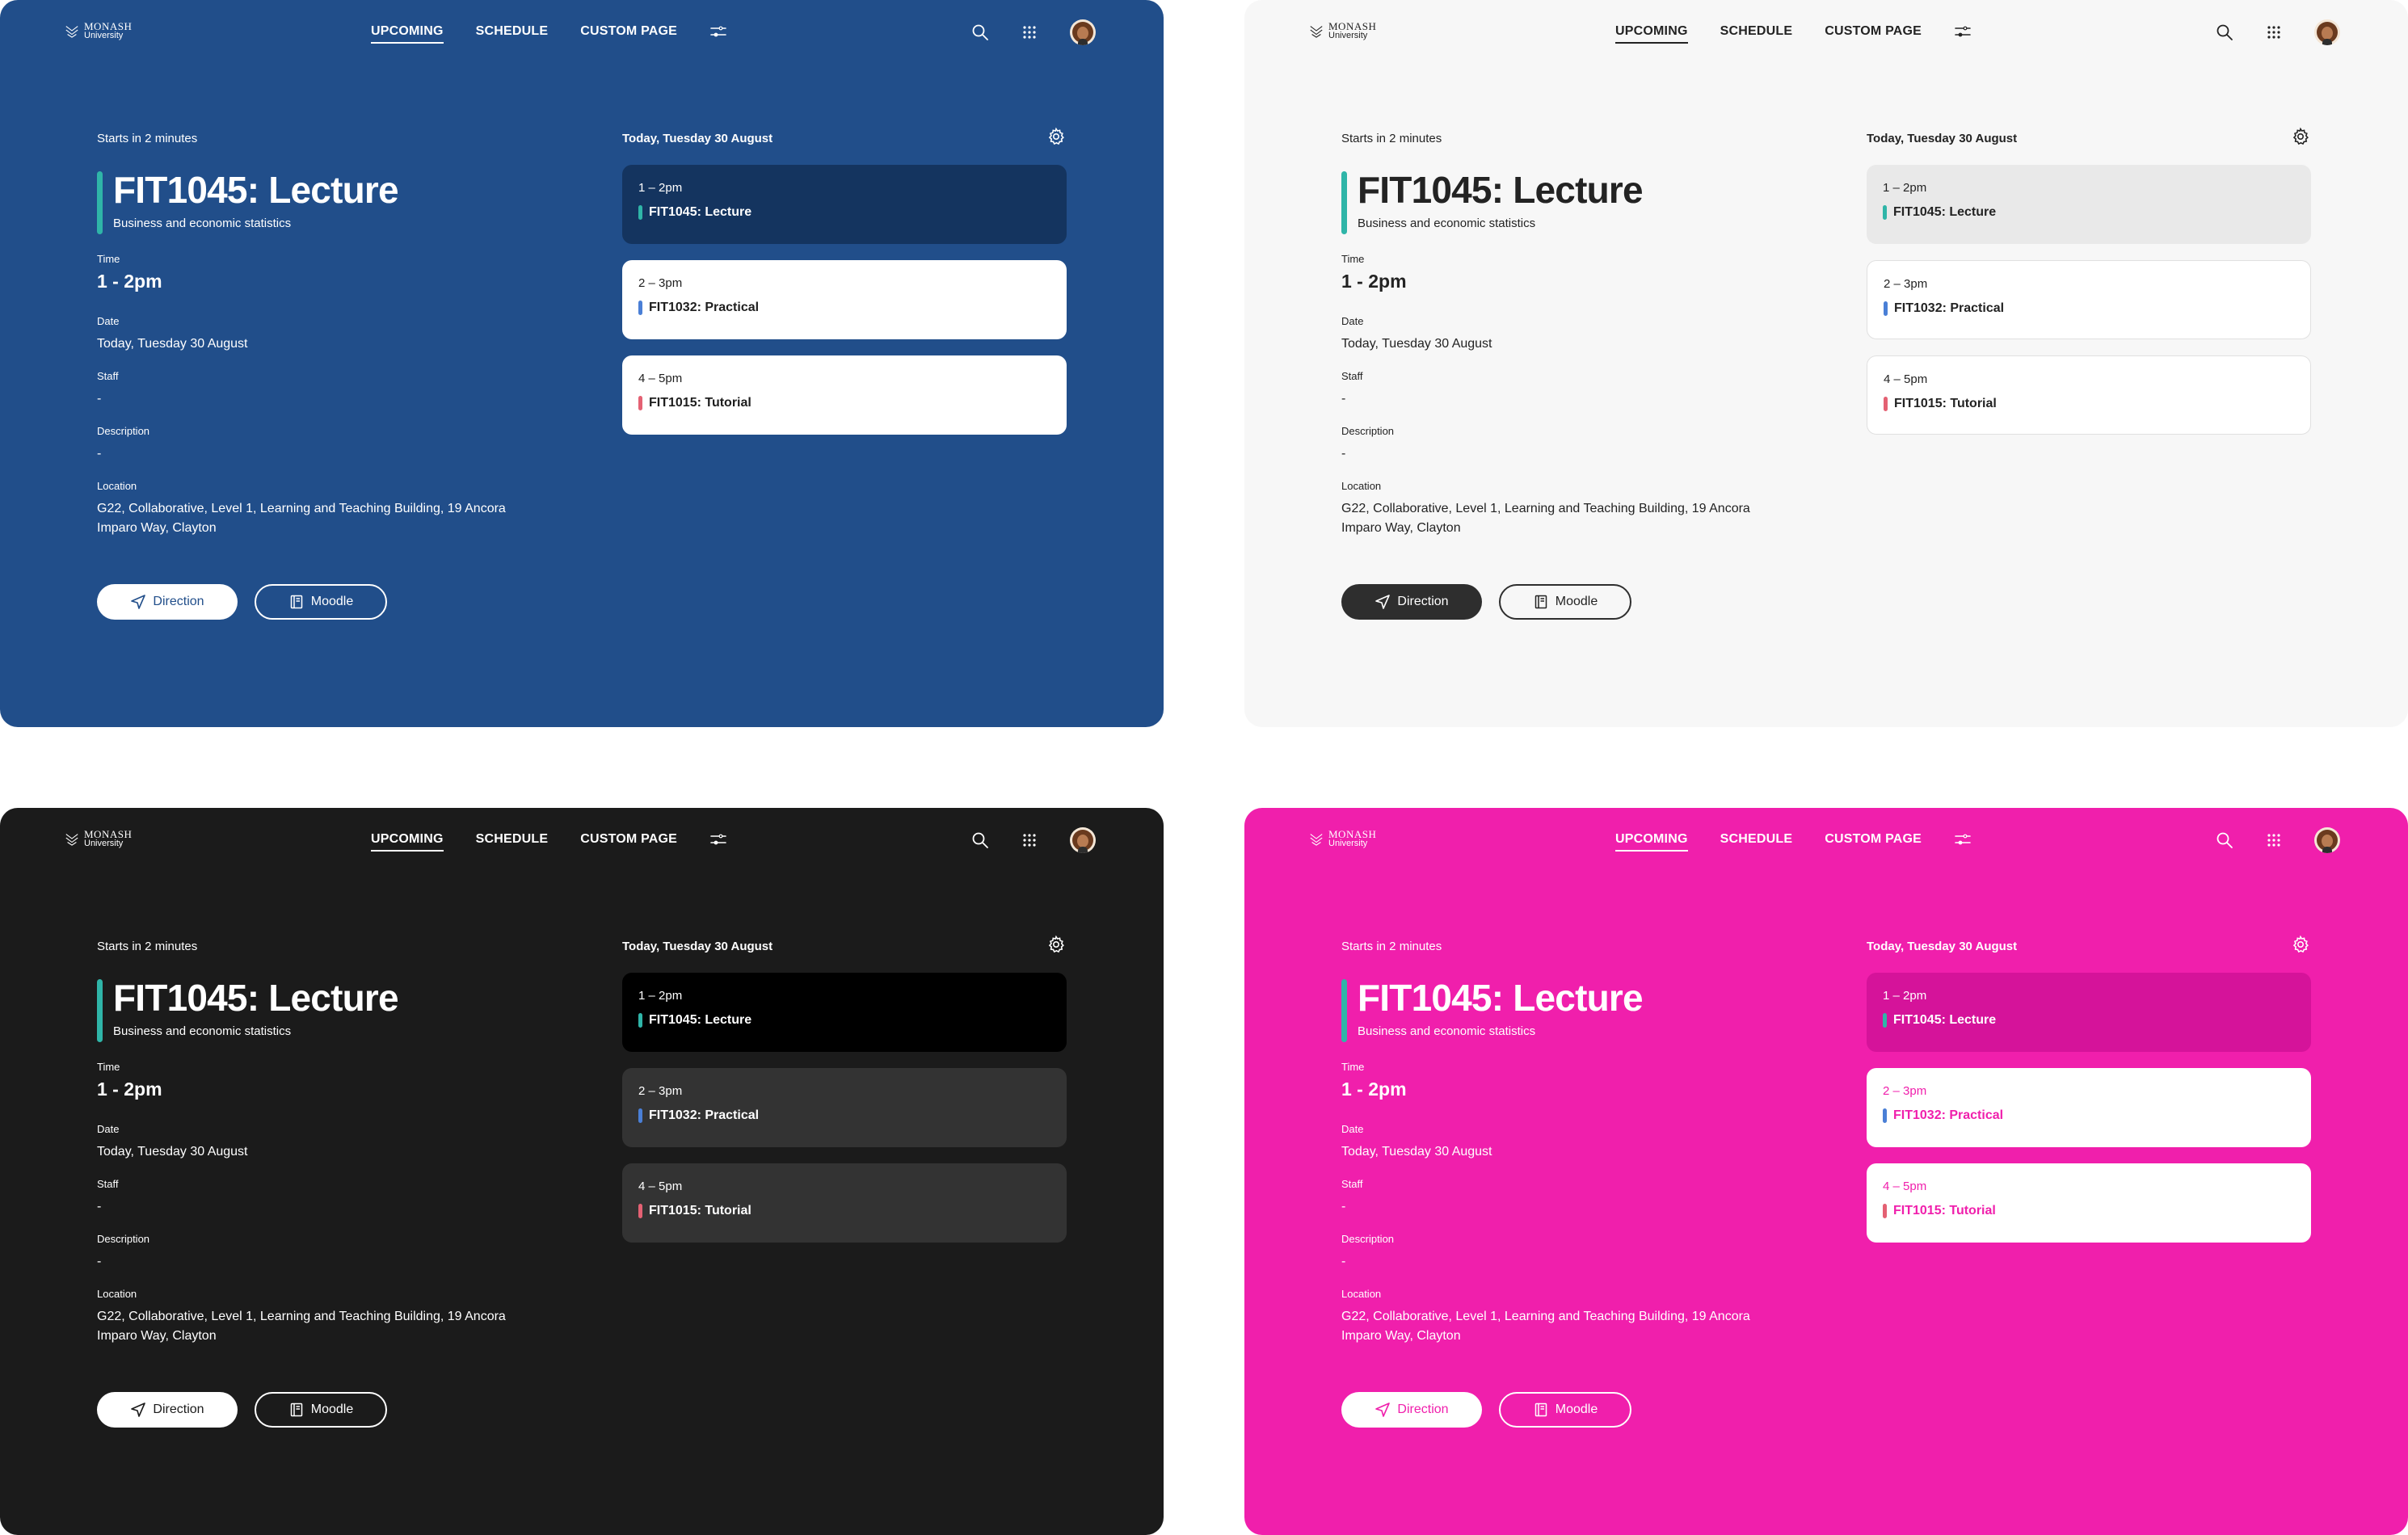 The width and height of the screenshot is (2408, 1535). I want to click on starts-in-text: Starts in 2 minutes, so click(147, 138).